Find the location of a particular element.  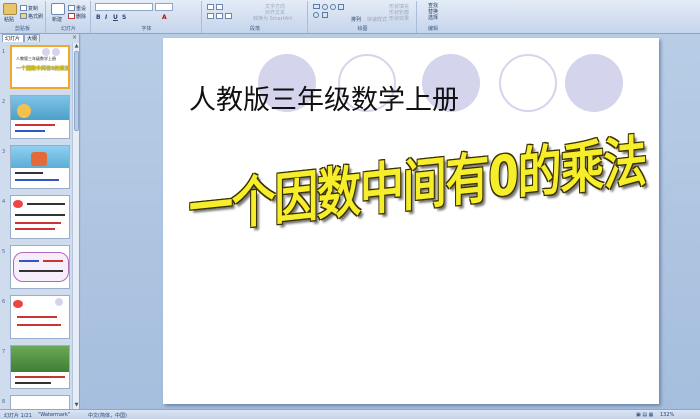

oval-shape-icon is located at coordinates (325, 7).